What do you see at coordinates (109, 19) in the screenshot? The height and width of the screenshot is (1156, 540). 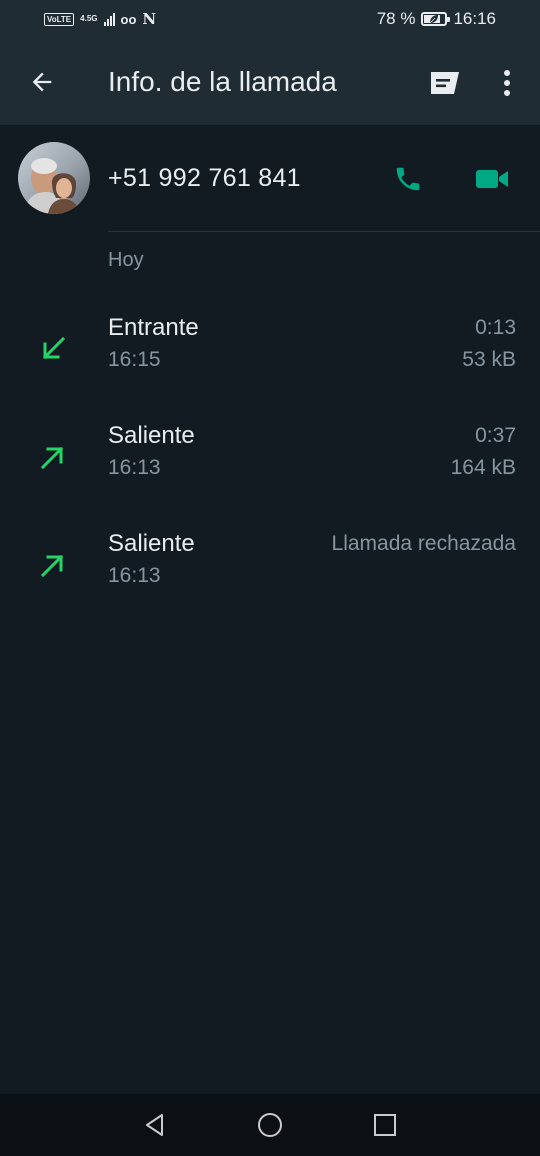 I see `signal-icon` at bounding box center [109, 19].